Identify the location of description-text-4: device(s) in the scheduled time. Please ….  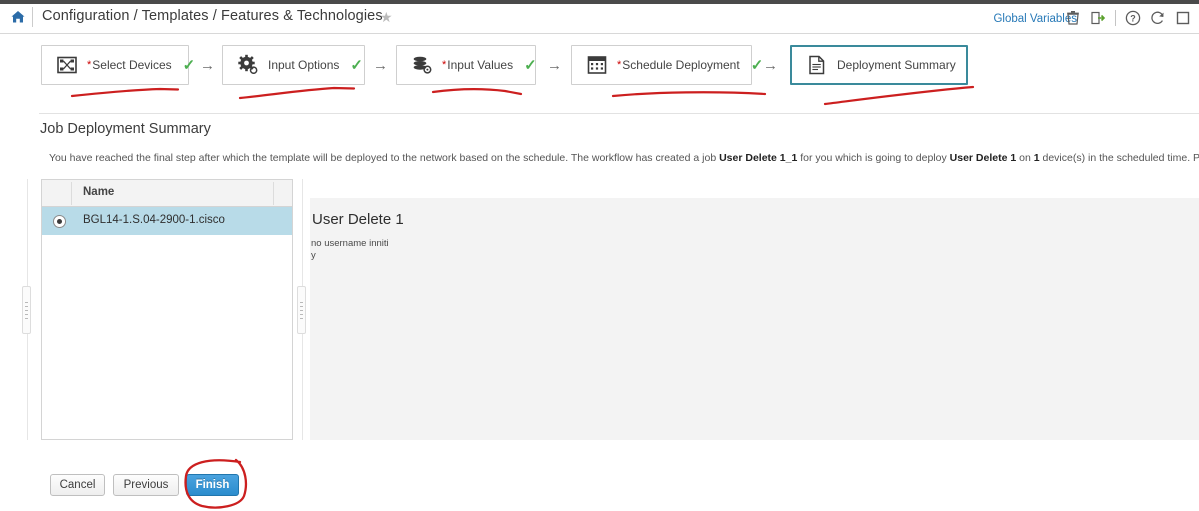
(1120, 158).